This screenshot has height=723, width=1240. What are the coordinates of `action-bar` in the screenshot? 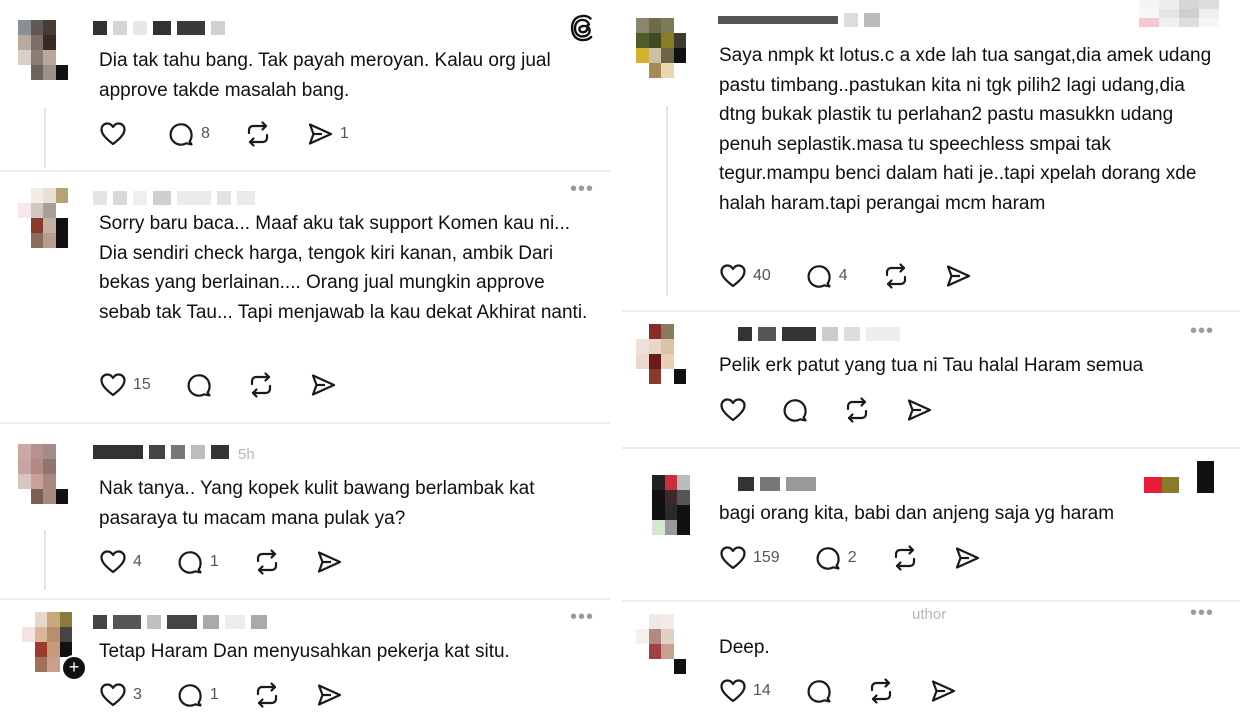 It's located at (843, 410).